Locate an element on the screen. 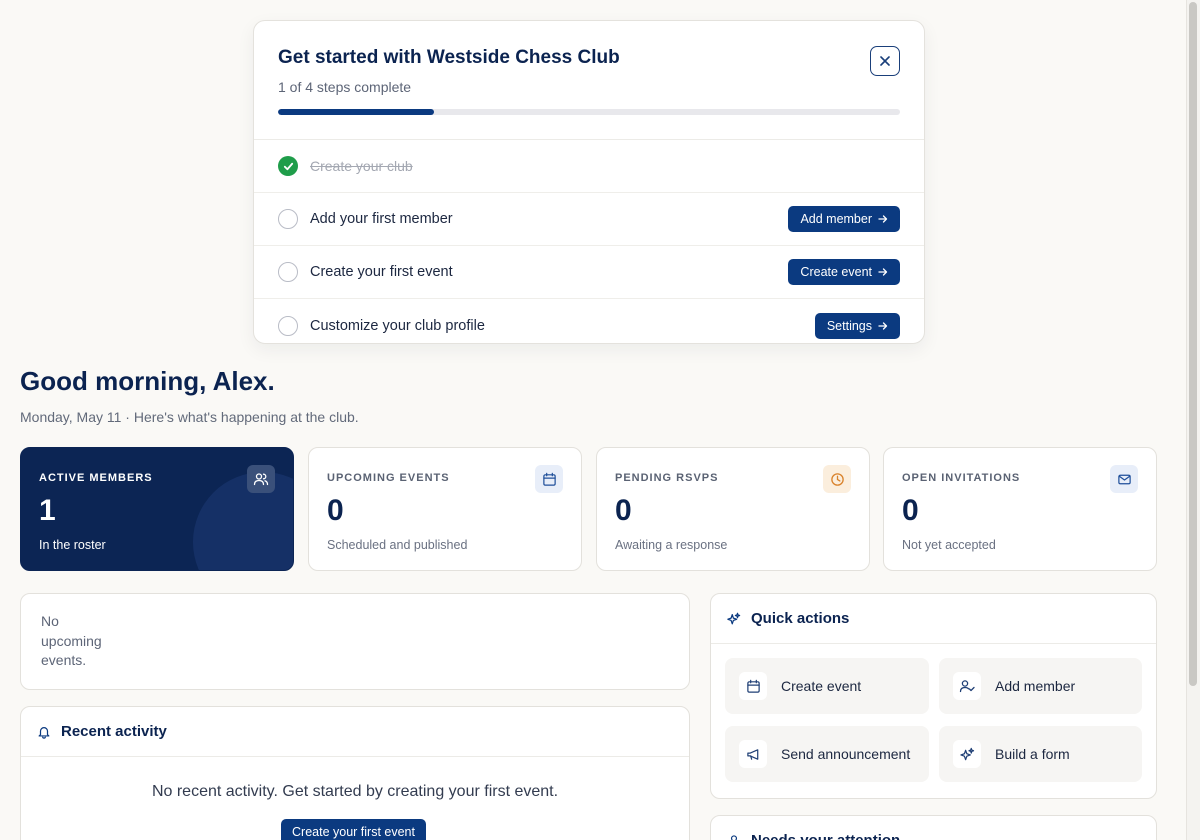  scrollbar-thumb is located at coordinates (1193, 344).